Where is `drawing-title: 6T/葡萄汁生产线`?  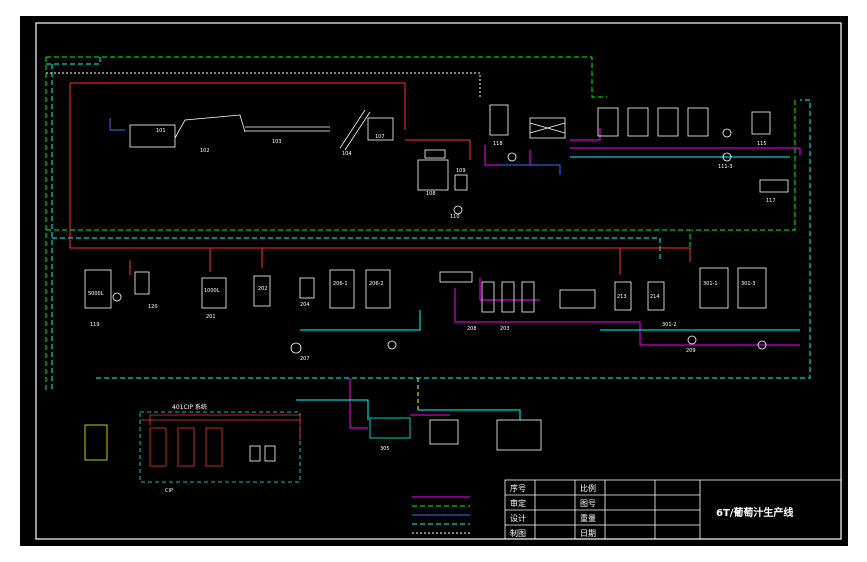 drawing-title: 6T/葡萄汁生产线 is located at coordinates (754, 512).